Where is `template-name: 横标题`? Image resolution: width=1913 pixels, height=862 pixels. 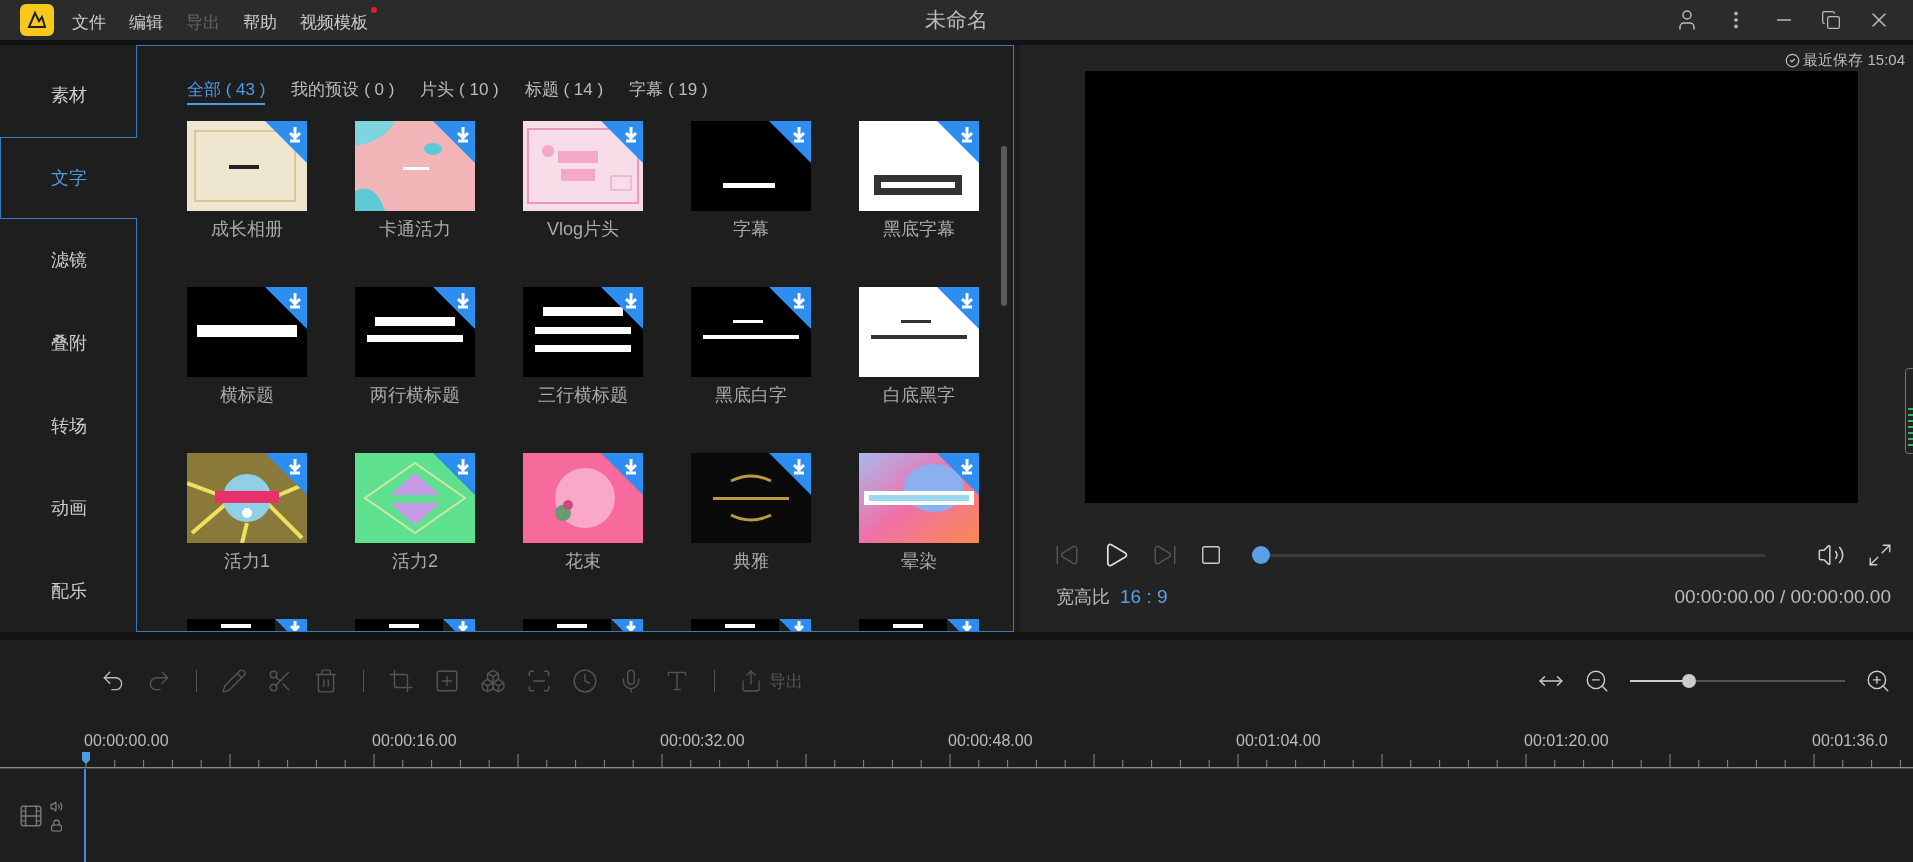
template-name: 横标题 is located at coordinates (247, 395).